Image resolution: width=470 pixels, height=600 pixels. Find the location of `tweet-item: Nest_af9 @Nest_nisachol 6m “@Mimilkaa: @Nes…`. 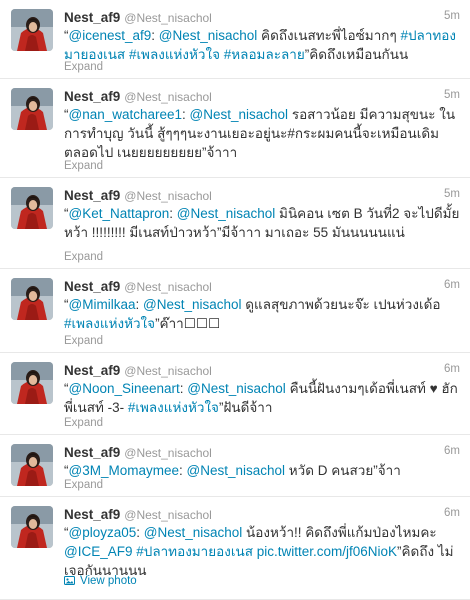

tweet-item: Nest_af9 @Nest_nisachol 6m “@Mimilkaa: @Nes… is located at coordinates (235, 311).